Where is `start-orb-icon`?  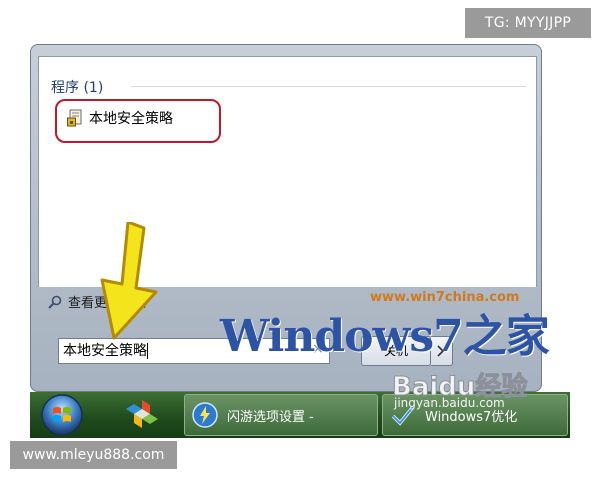
start-orb-icon is located at coordinates (62, 415).